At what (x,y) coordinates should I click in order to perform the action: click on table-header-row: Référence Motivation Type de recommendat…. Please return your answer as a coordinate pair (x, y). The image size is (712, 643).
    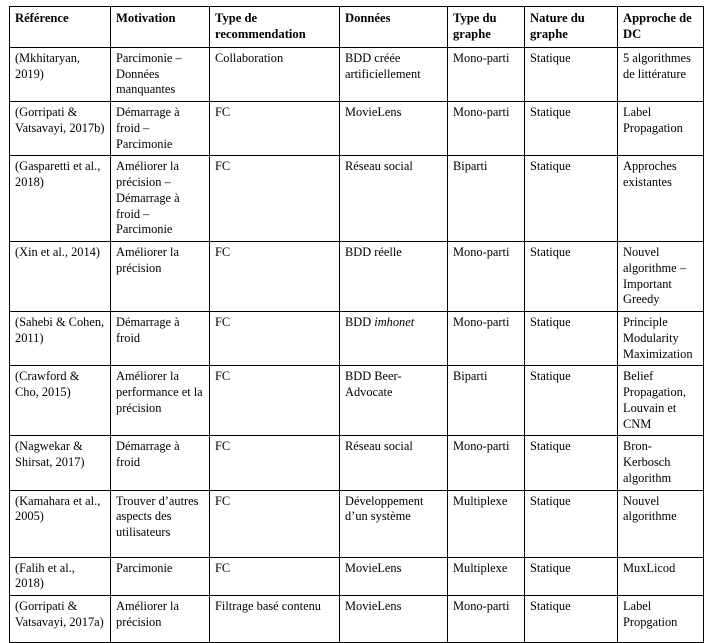
    Looking at the image, I should click on (356, 27).